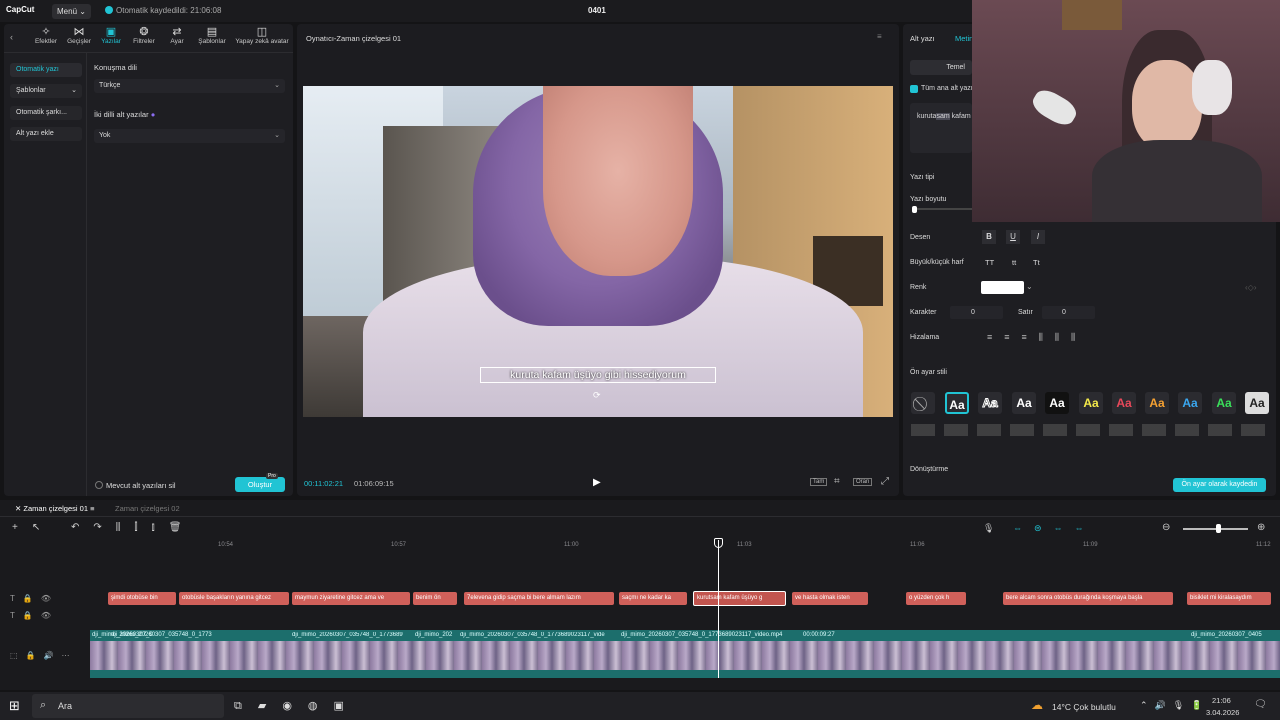 The height and width of the screenshot is (720, 1280). Describe the element at coordinates (819, 482) in the screenshot. I see `full-quality-button: Tam` at that location.